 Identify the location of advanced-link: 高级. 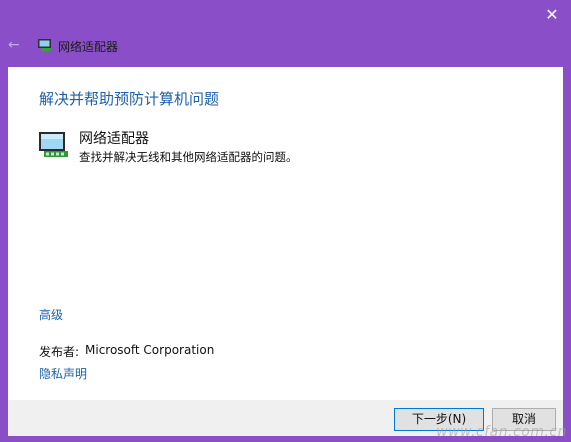
(51, 314).